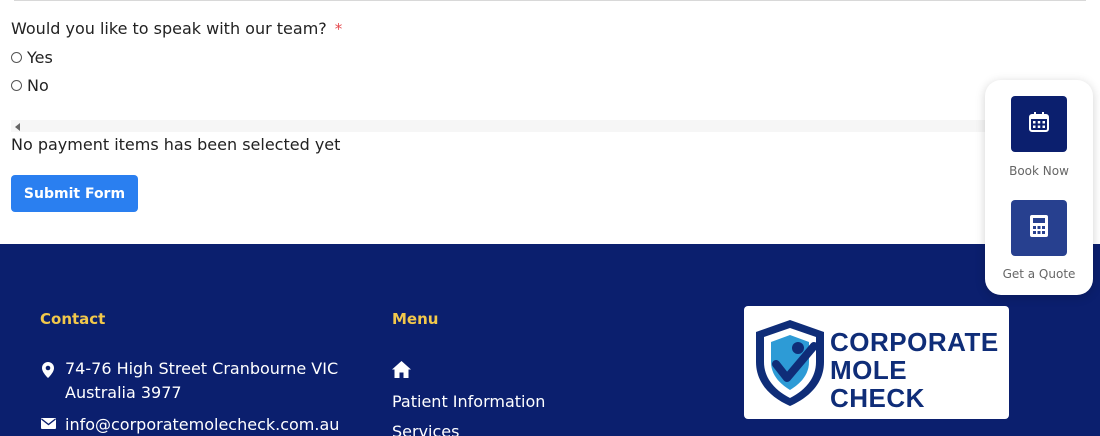  Describe the element at coordinates (202, 424) in the screenshot. I see `email-link: info@corporatemolecheck.com.au` at that location.